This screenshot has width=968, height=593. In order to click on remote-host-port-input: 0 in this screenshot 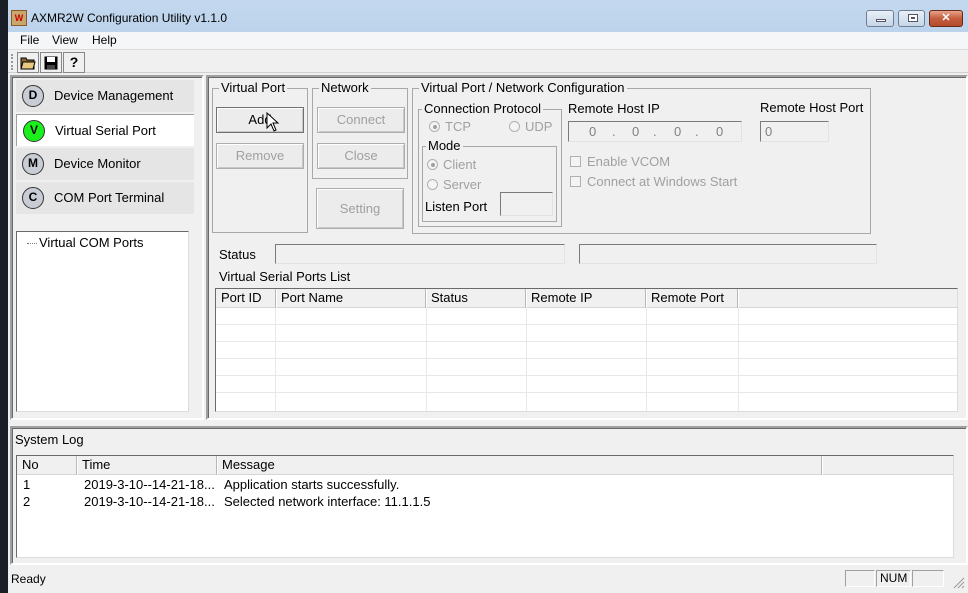, I will do `click(794, 131)`.